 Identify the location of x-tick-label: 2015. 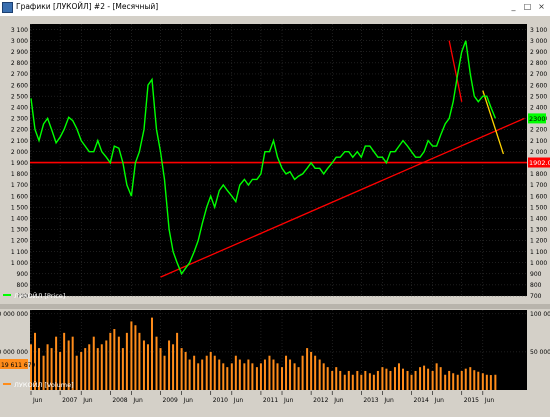
(471, 400).